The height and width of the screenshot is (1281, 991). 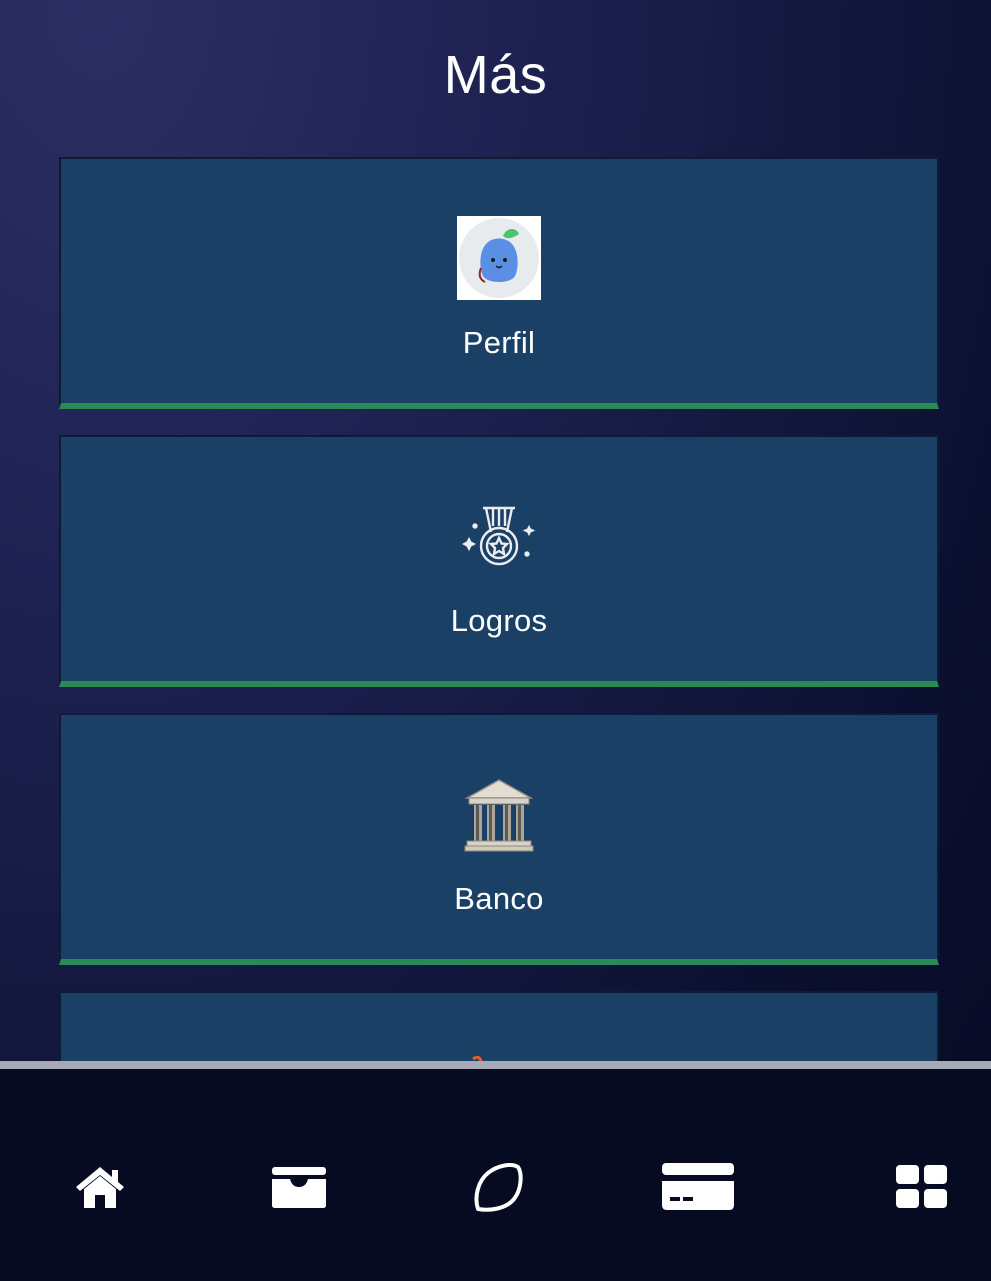 I want to click on nav-wallet, so click(x=299, y=1187).